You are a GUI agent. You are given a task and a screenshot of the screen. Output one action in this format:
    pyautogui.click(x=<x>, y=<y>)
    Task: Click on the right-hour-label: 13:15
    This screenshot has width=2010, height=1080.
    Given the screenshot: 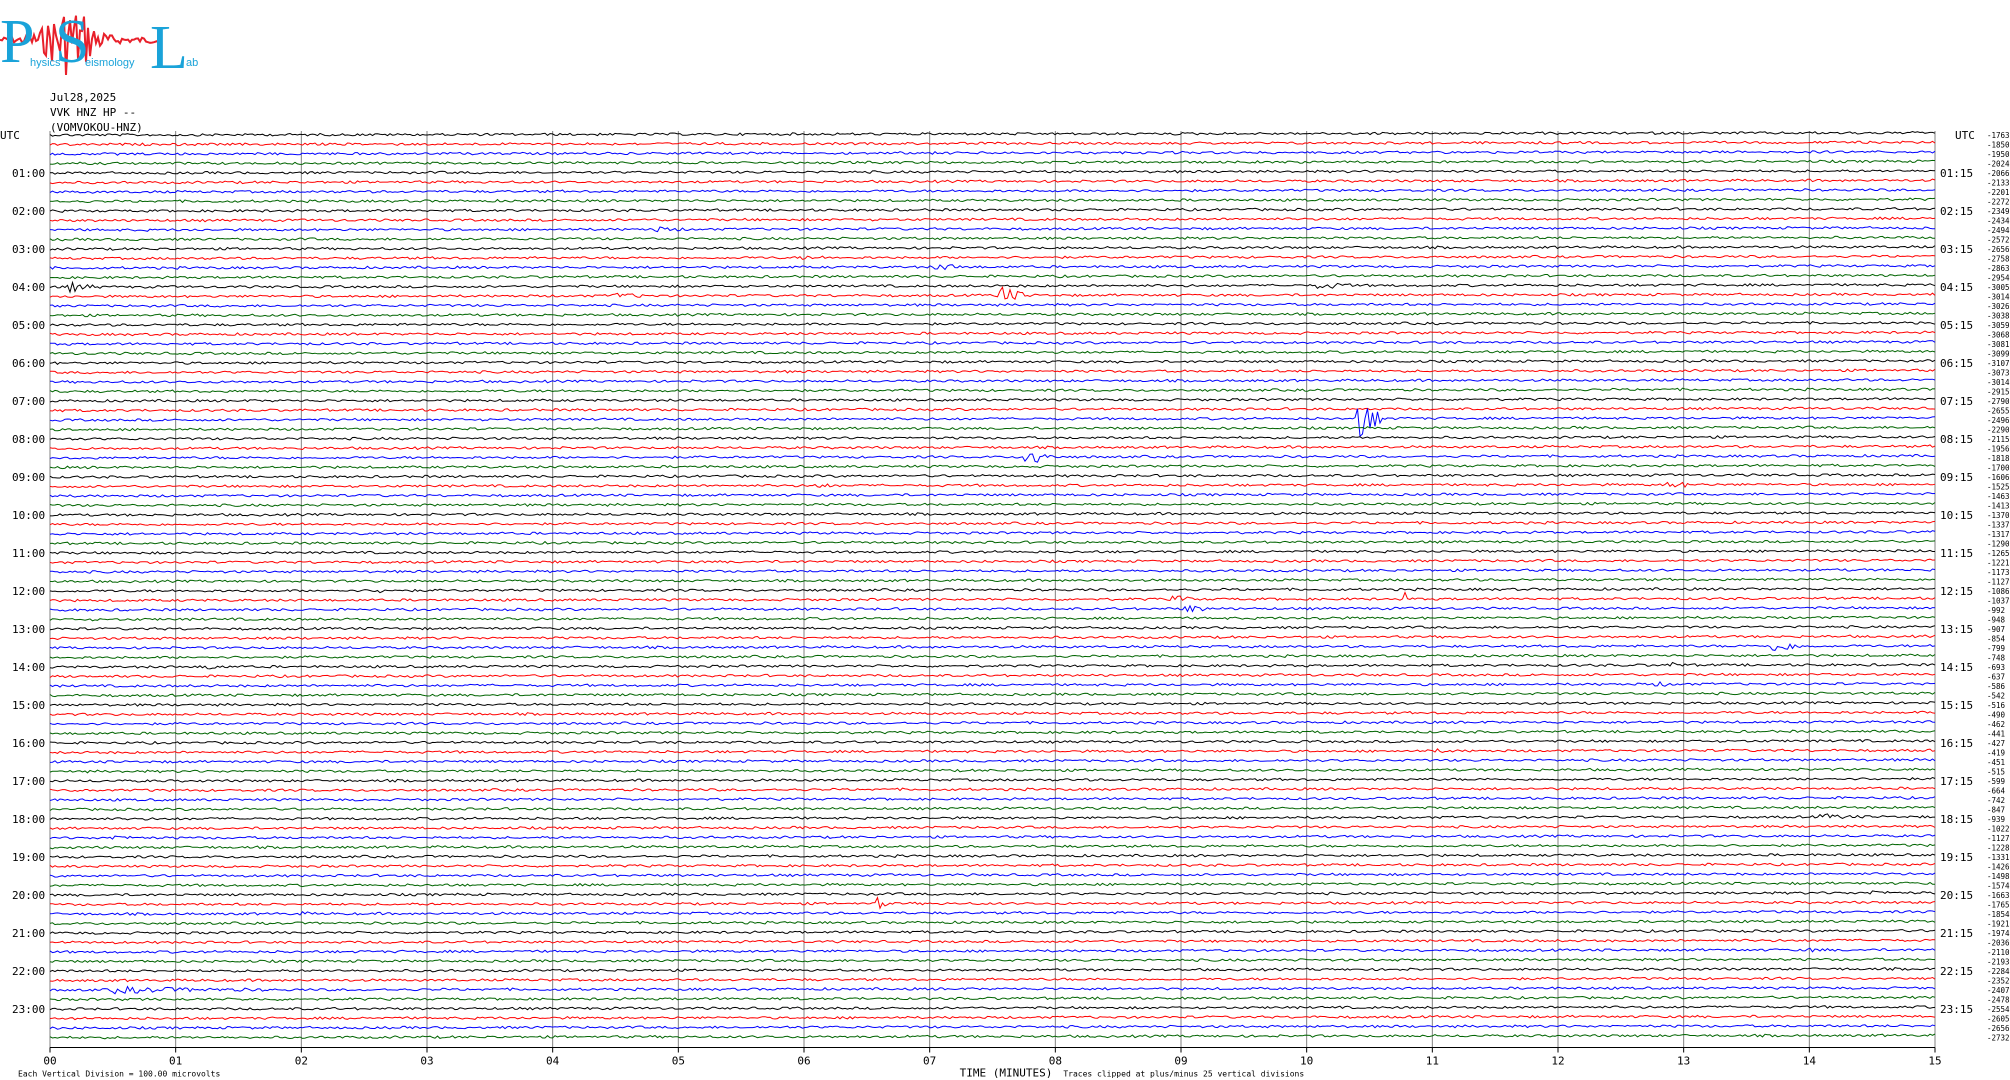 What is the action you would take?
    pyautogui.click(x=1956, y=629)
    